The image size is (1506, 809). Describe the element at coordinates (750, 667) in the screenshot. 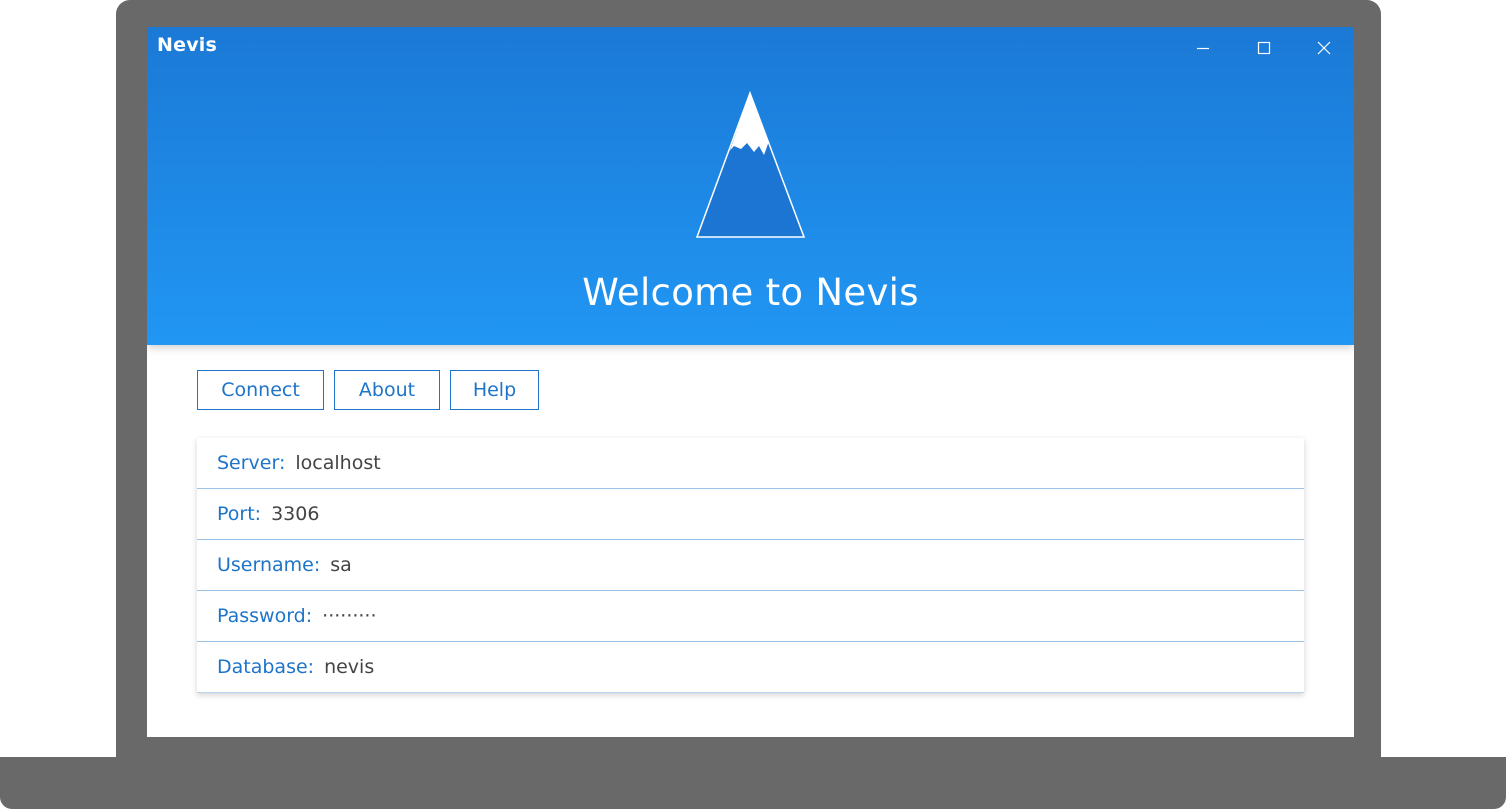

I see `database-row: Database: nevis` at that location.